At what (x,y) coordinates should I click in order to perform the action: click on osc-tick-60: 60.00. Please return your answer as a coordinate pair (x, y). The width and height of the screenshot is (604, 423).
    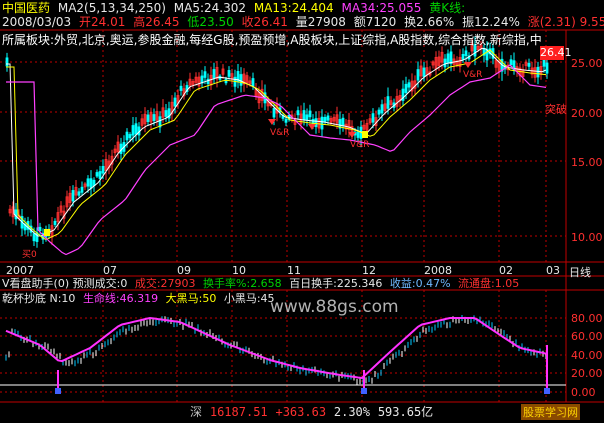
    Looking at the image, I should click on (587, 336).